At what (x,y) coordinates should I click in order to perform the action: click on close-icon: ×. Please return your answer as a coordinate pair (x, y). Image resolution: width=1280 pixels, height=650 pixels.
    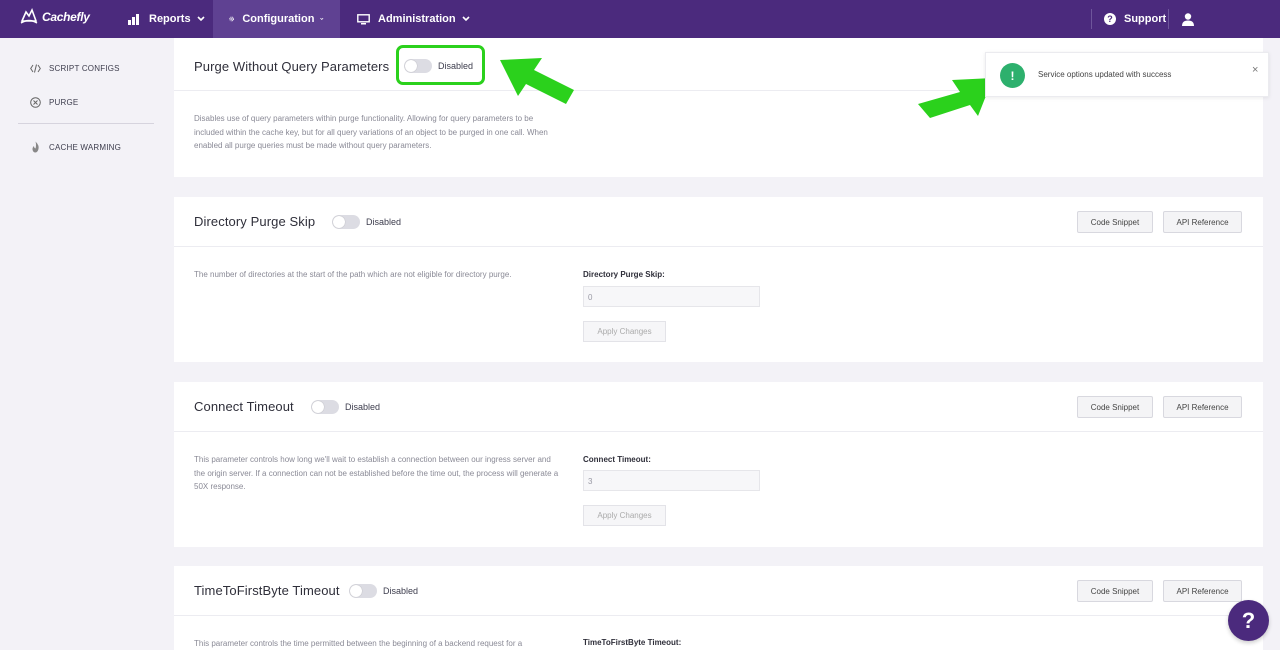
    Looking at the image, I should click on (1255, 70).